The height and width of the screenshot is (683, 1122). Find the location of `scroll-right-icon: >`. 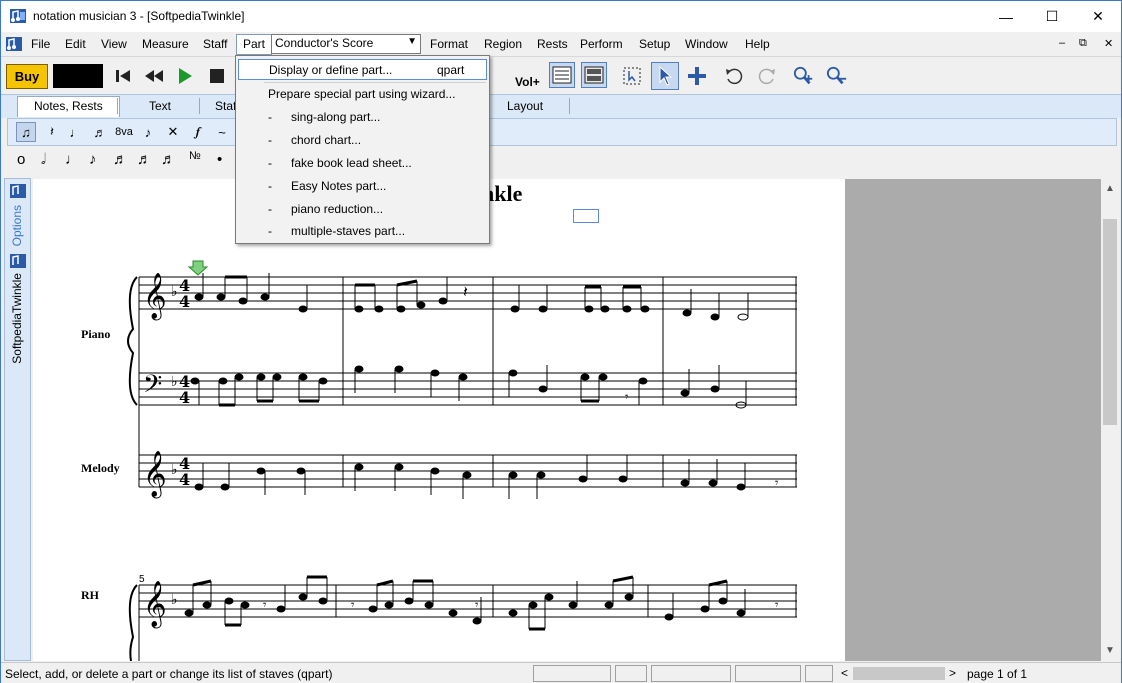

scroll-right-icon: > is located at coordinates (952, 673).